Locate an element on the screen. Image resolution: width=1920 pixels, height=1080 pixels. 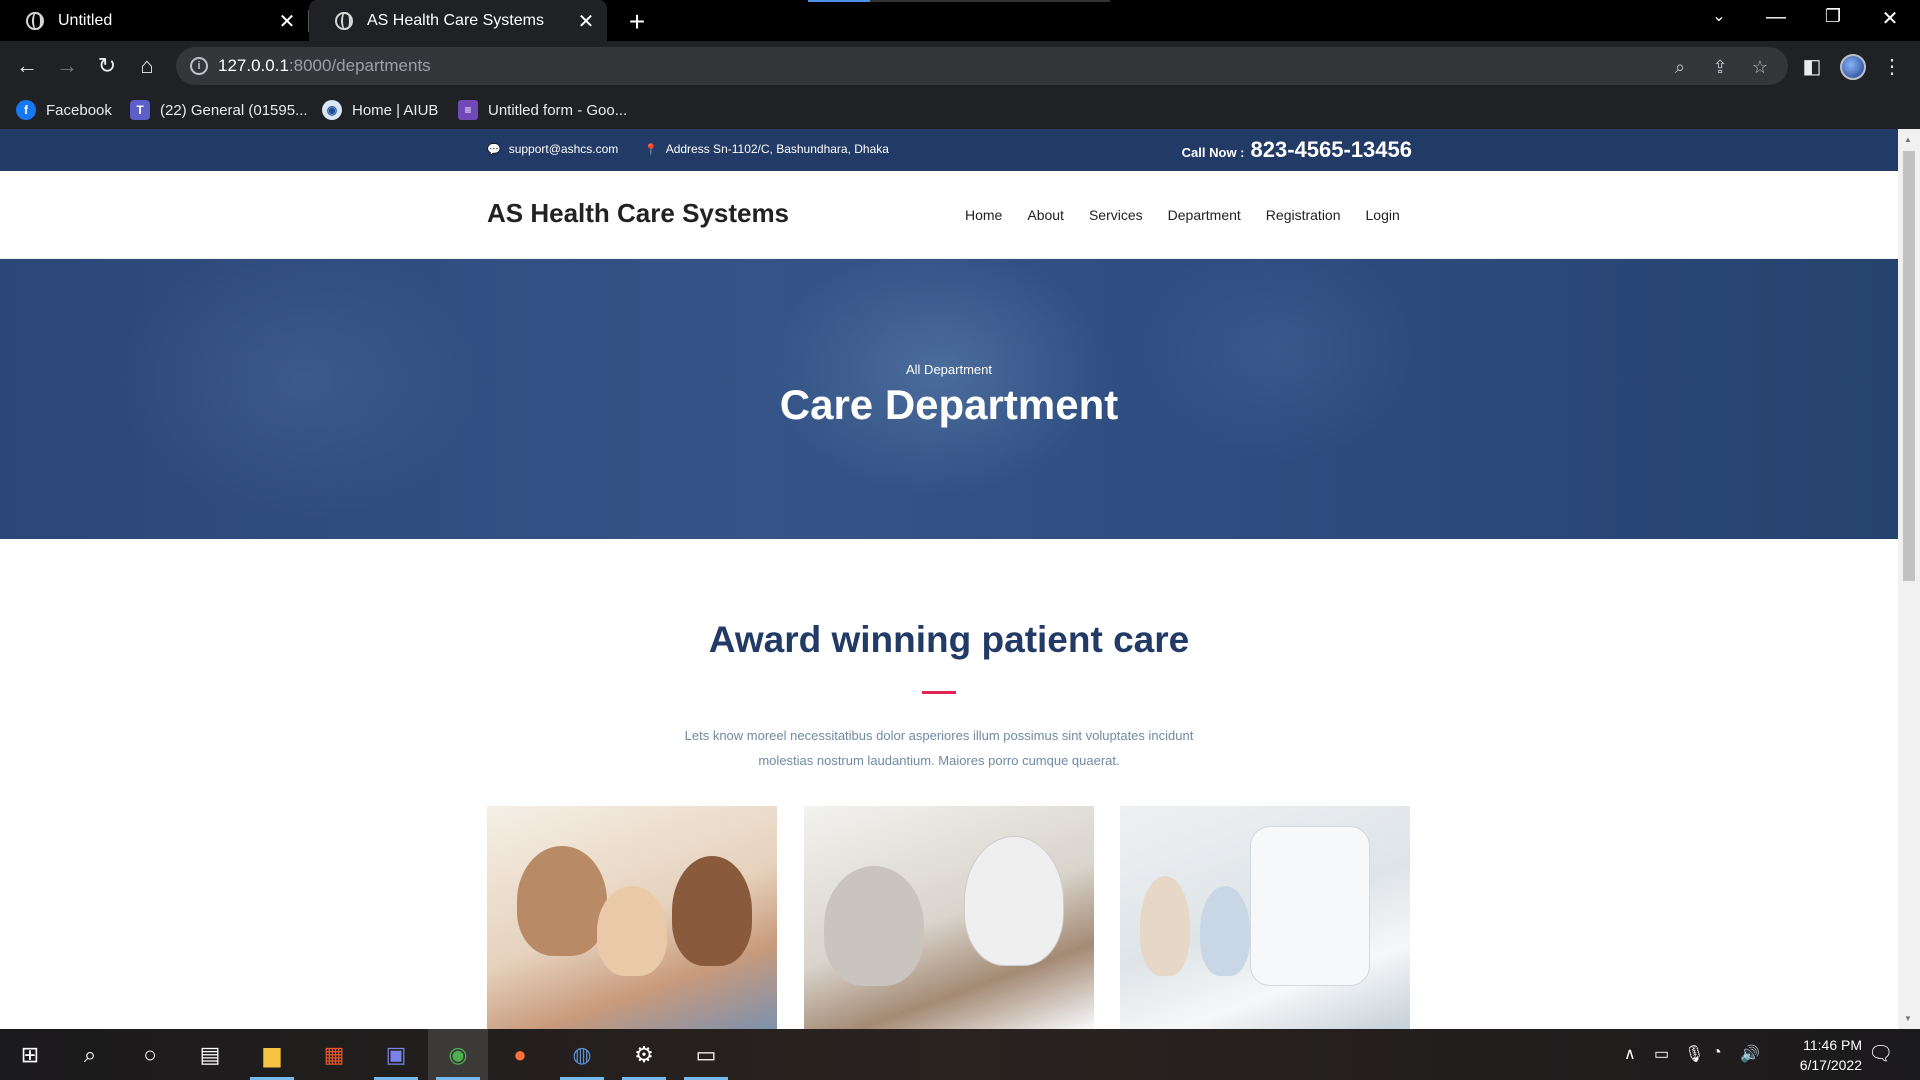
bookmark-star-icon: ☆ is located at coordinates (1760, 67).